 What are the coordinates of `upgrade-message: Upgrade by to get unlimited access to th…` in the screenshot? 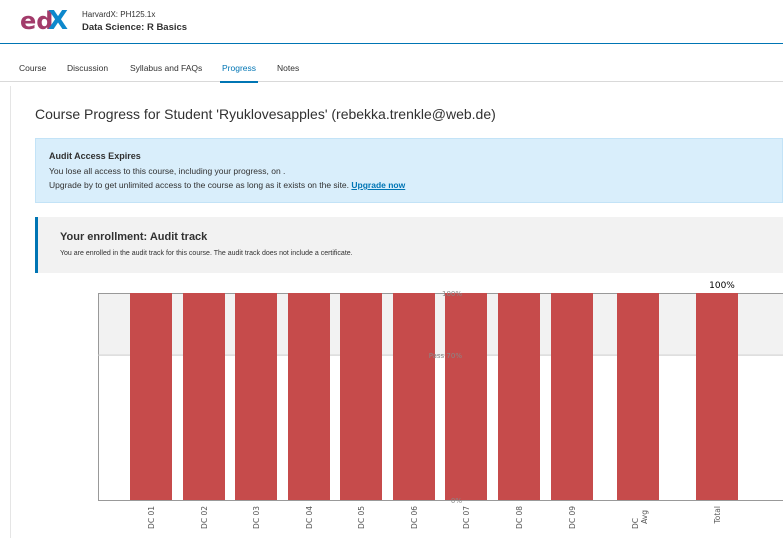 It's located at (199, 185).